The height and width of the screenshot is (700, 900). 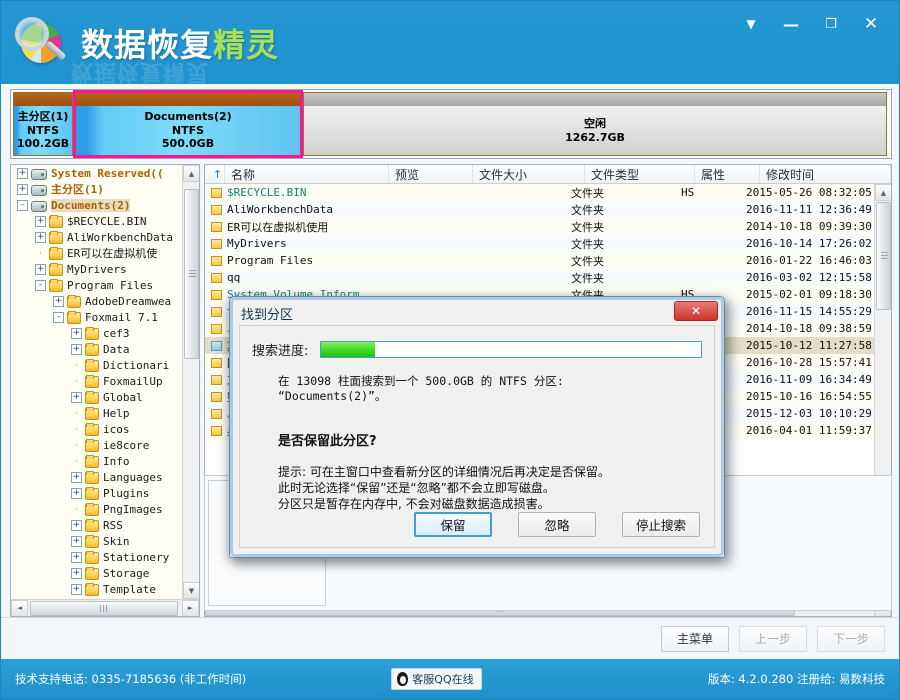 I want to click on file-list-scroll-thumb, so click(x=883, y=256).